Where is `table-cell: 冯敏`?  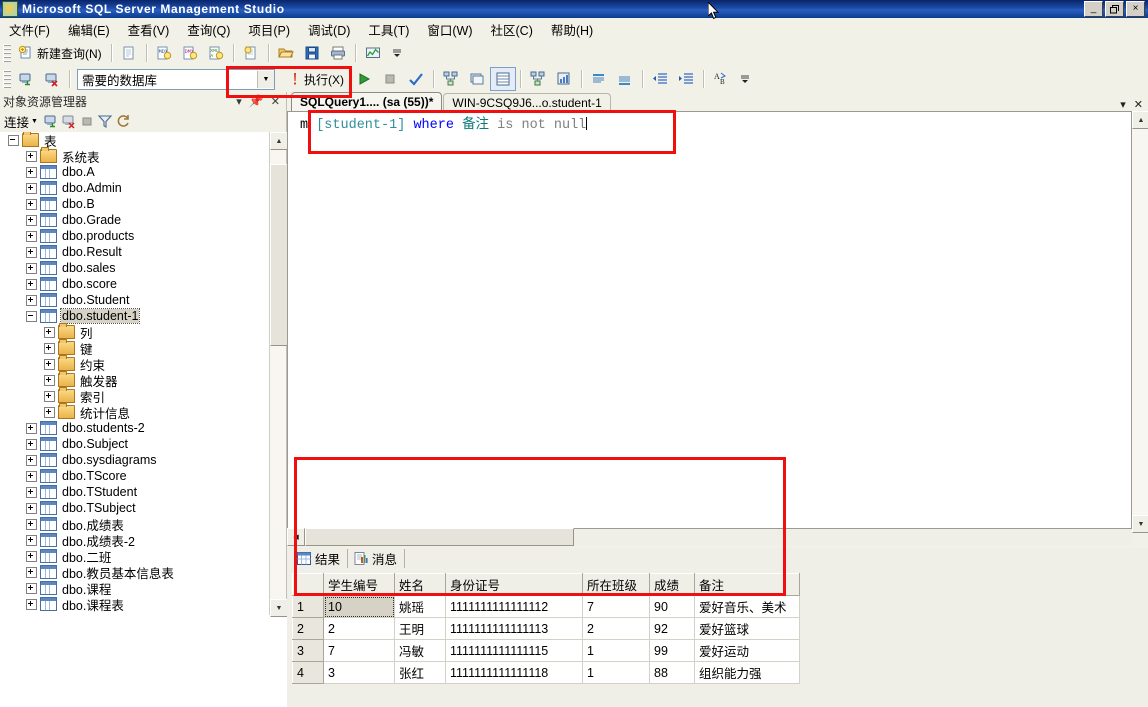 table-cell: 冯敏 is located at coordinates (420, 650).